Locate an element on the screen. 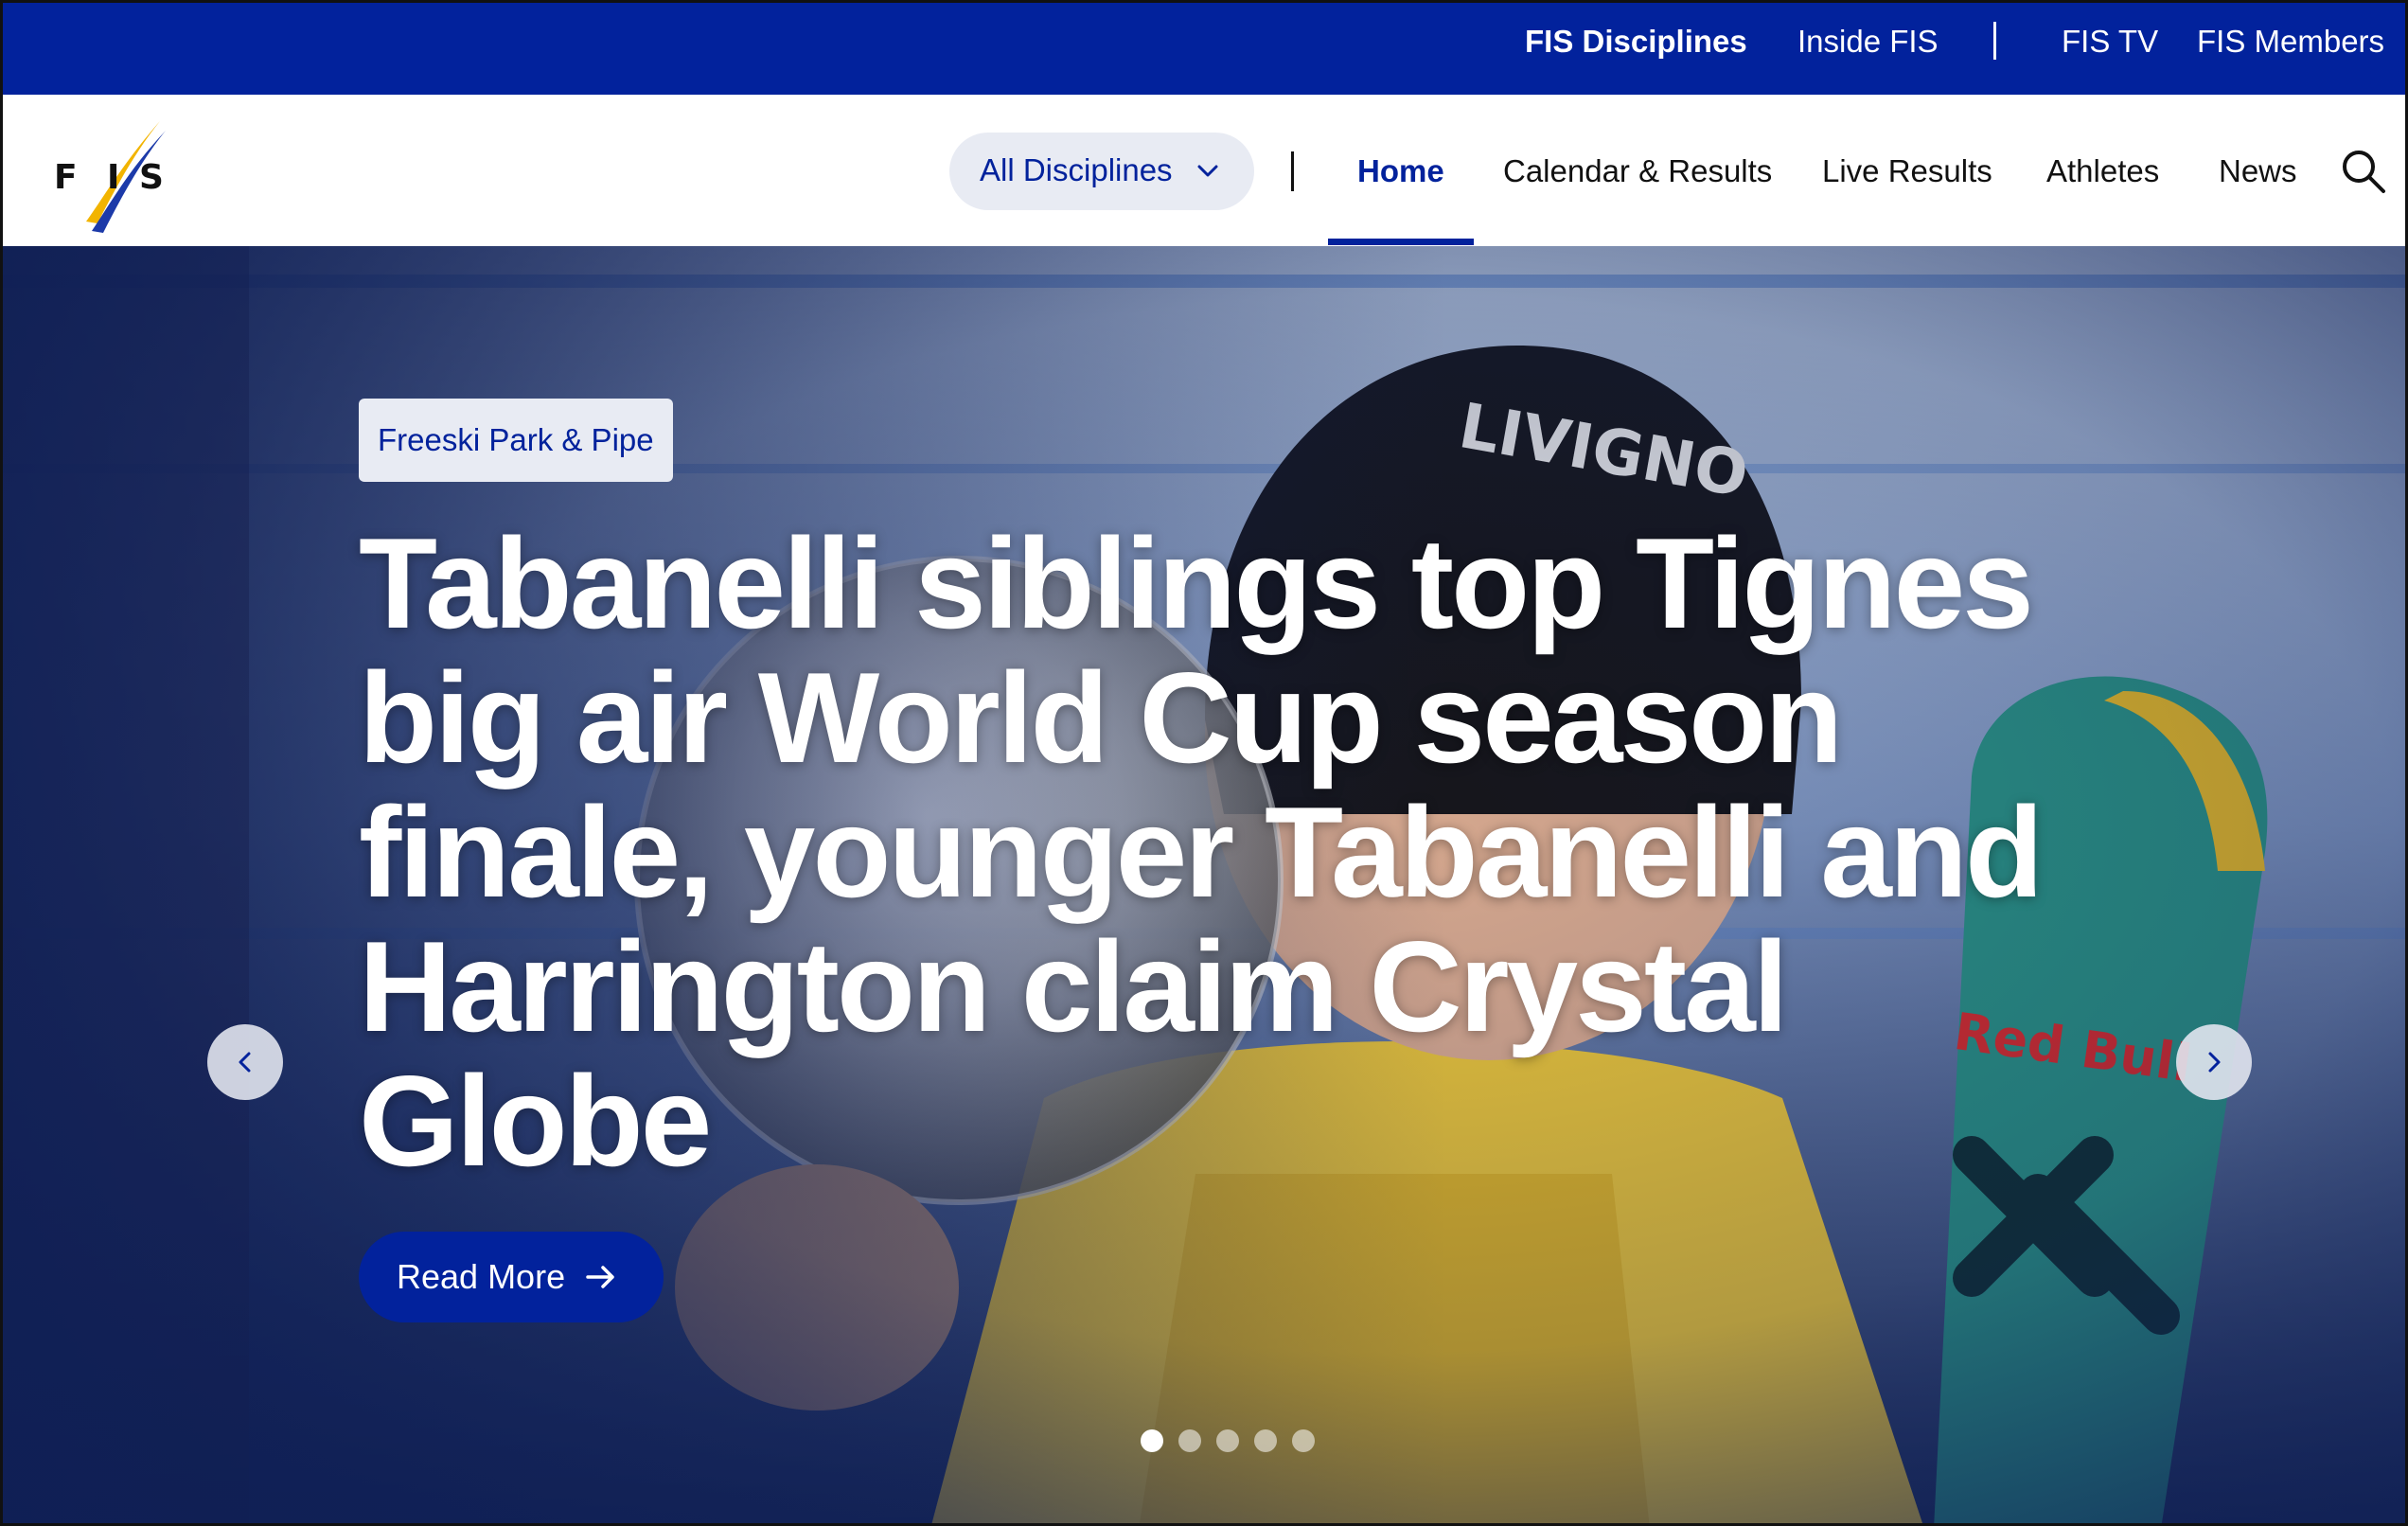 Image resolution: width=2408 pixels, height=1526 pixels. topbar-divider is located at coordinates (1994, 41).